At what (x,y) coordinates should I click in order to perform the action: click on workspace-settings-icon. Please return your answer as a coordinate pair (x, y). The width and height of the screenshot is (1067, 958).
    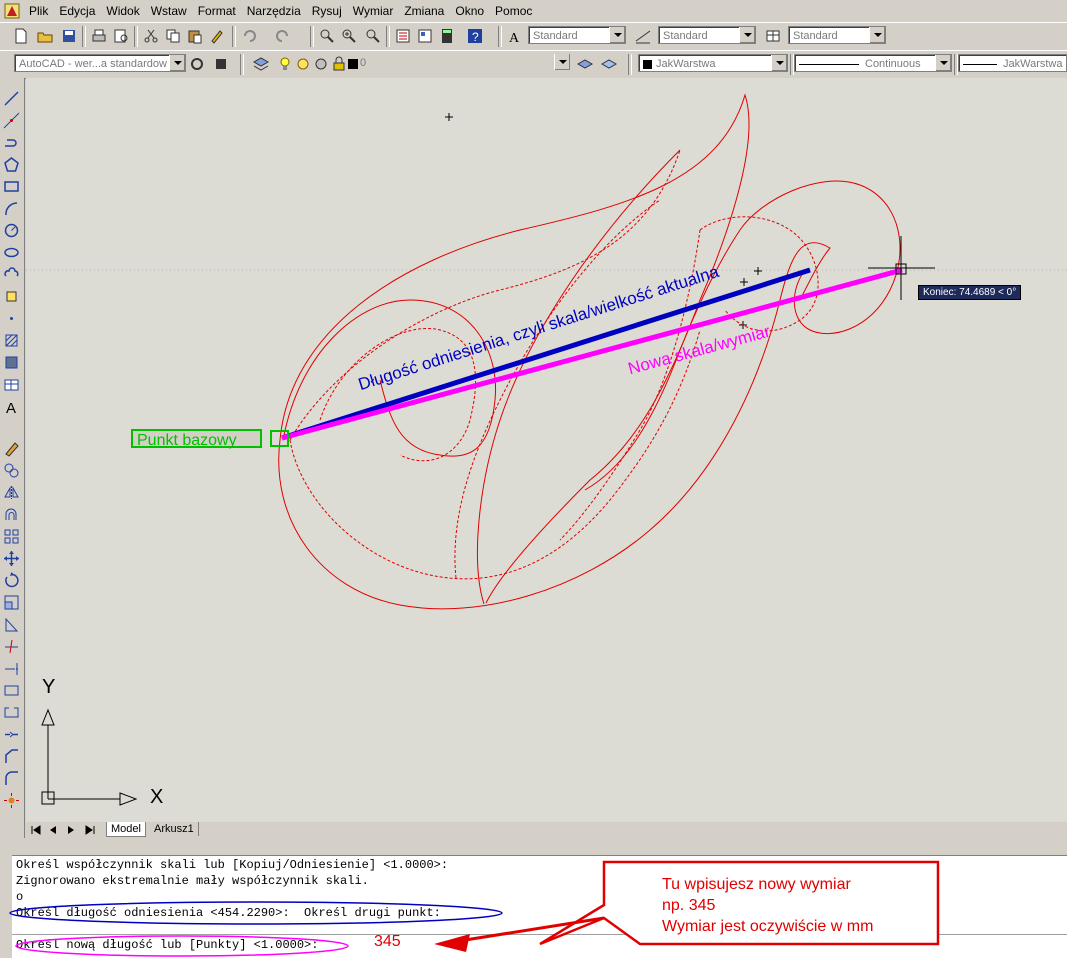
    Looking at the image, I should click on (197, 64).